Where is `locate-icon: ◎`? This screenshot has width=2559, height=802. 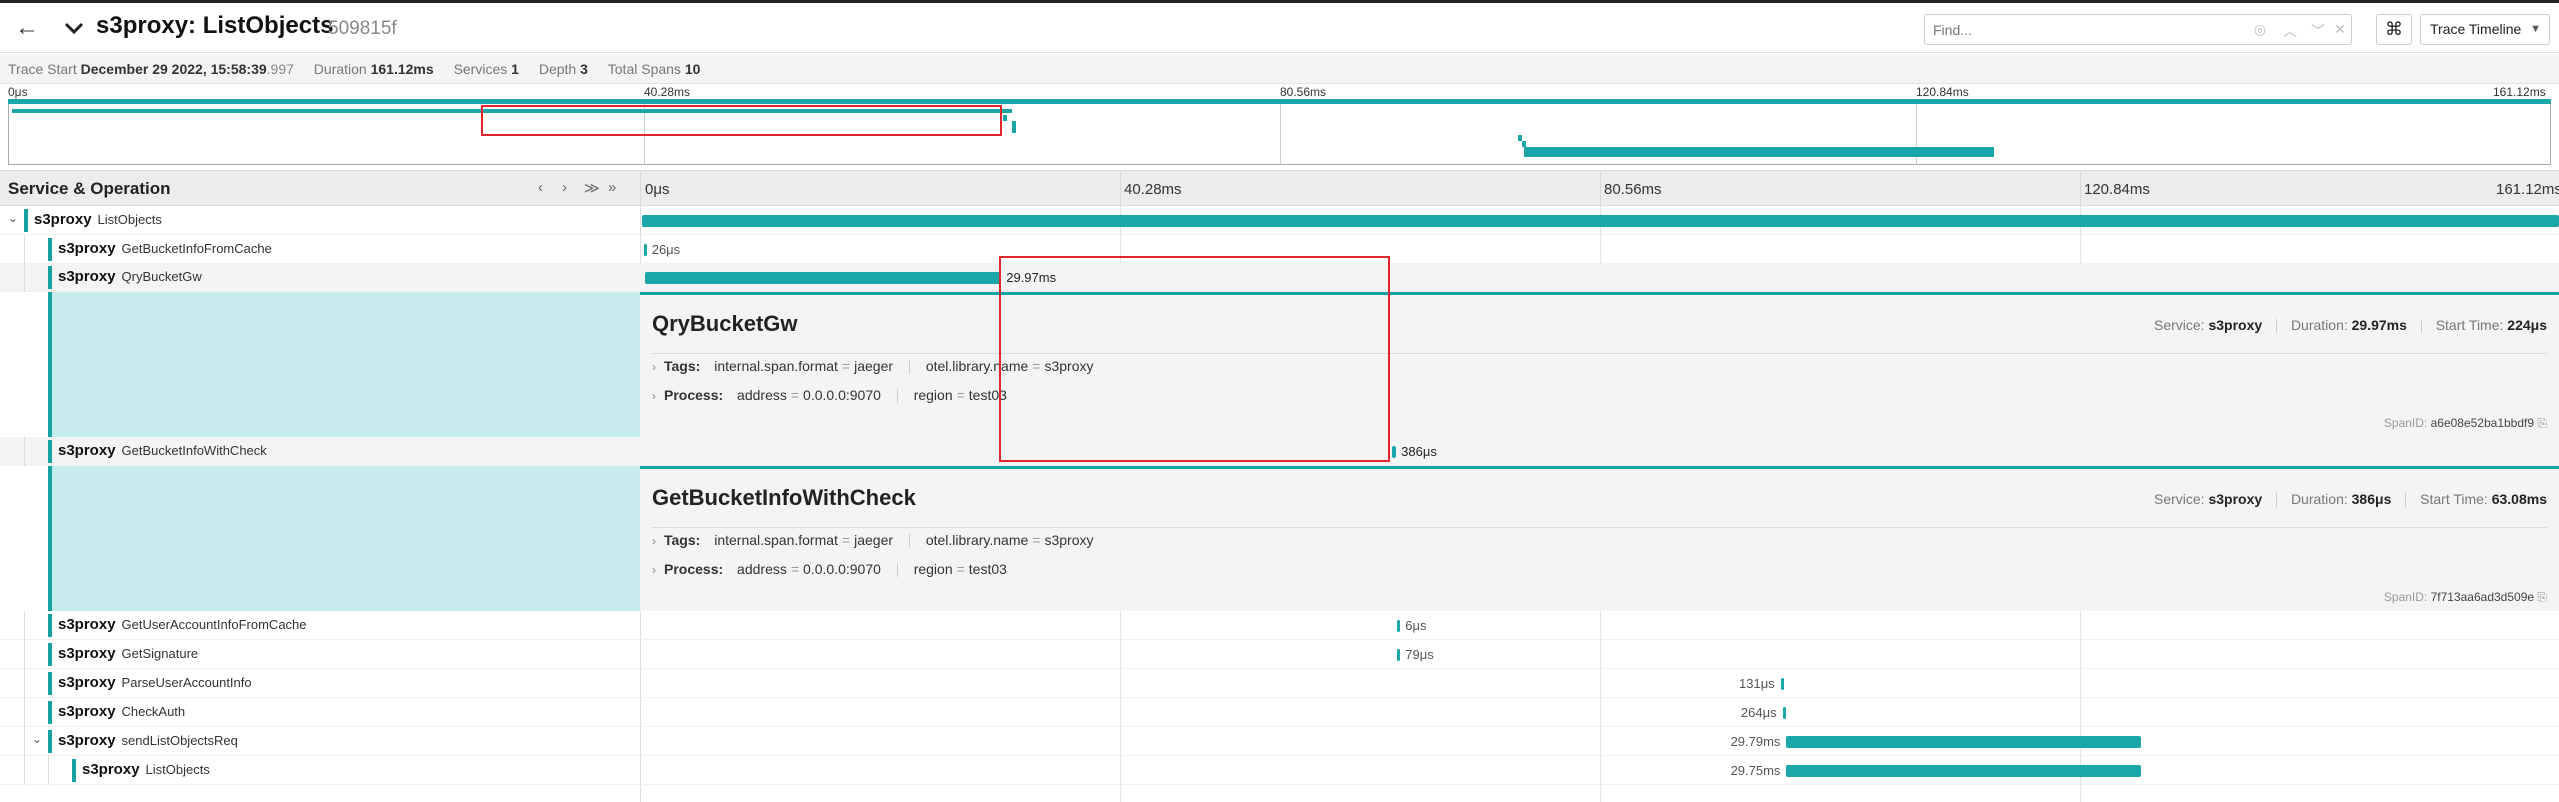 locate-icon: ◎ is located at coordinates (2260, 30).